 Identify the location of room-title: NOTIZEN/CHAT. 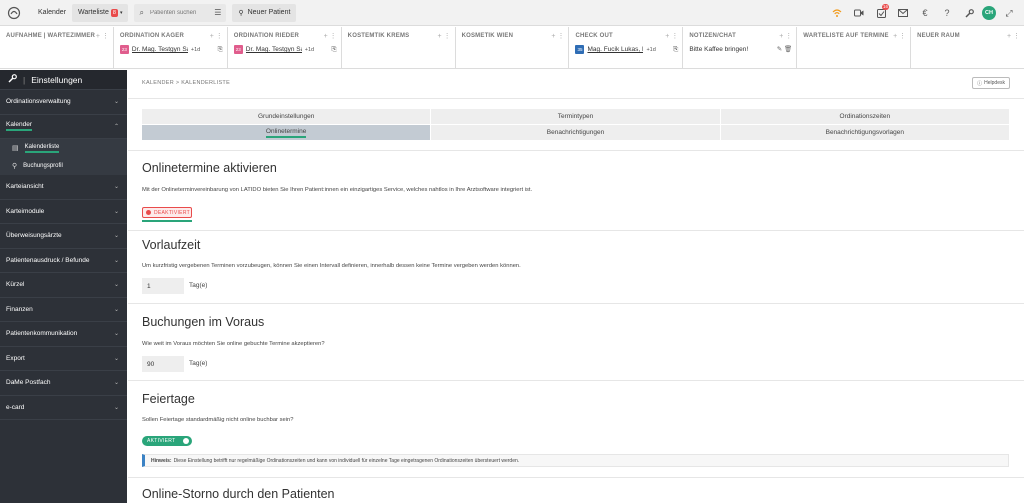
(712, 36).